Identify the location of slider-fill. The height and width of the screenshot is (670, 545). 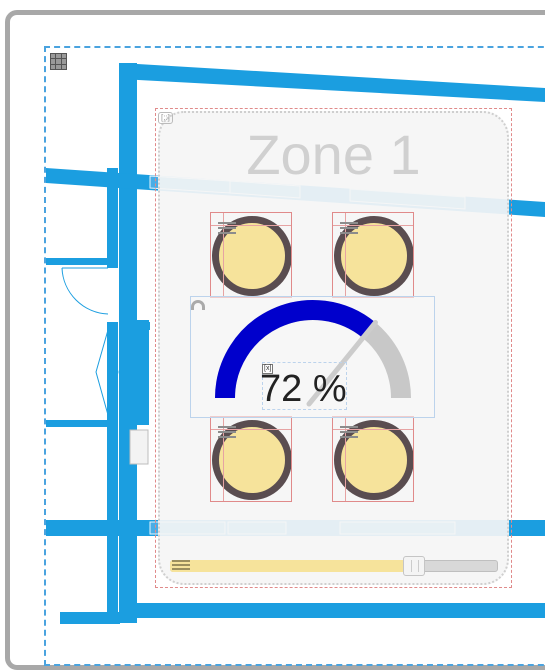
(292, 566).